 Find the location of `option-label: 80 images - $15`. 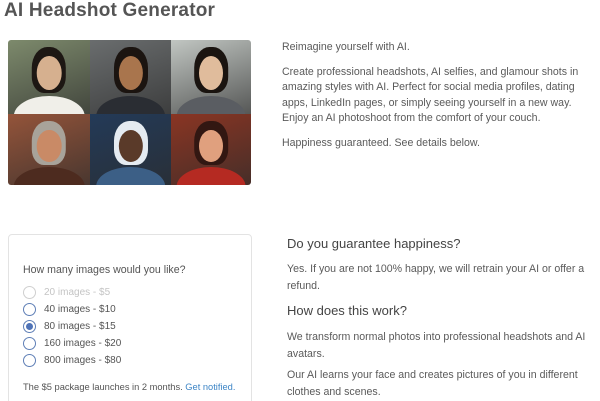

option-label: 80 images - $15 is located at coordinates (80, 326).